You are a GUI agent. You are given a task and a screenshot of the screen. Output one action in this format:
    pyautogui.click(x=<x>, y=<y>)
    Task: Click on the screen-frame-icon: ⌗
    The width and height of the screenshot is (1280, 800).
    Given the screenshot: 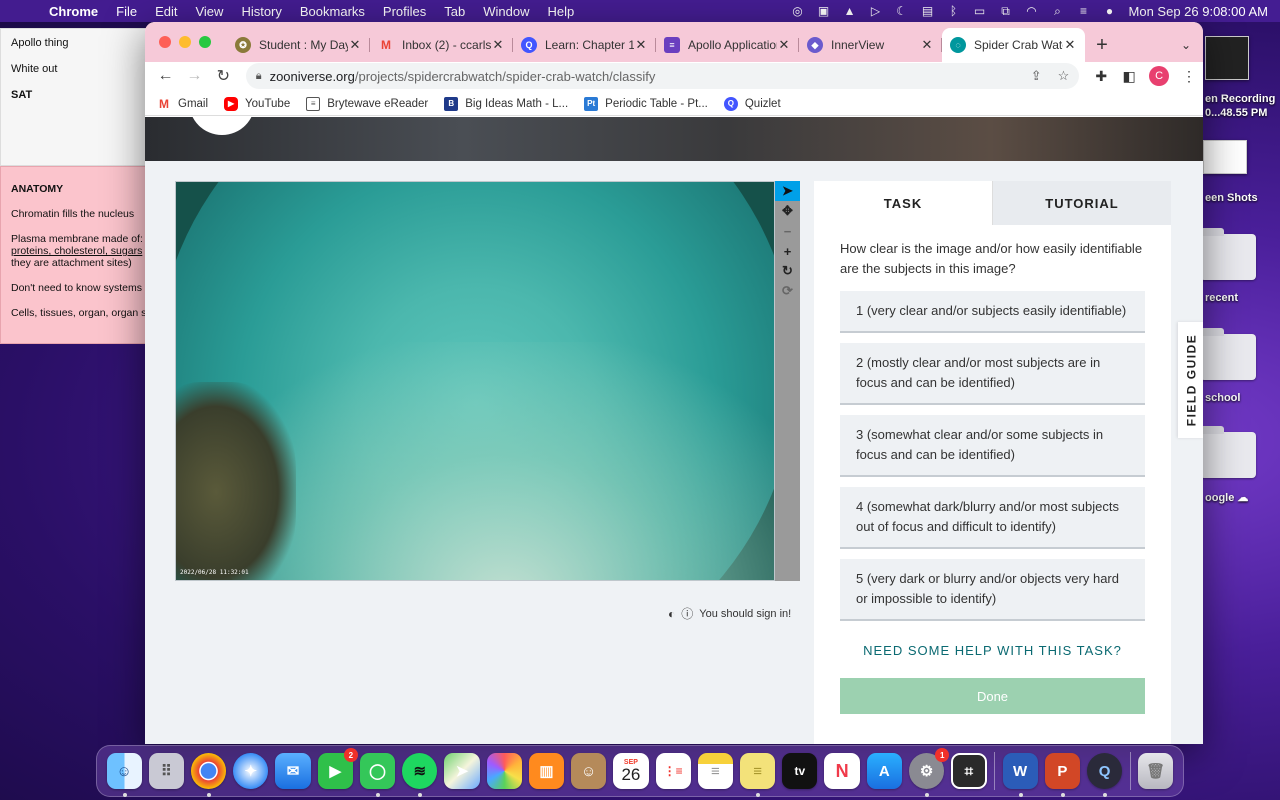 What is the action you would take?
    pyautogui.click(x=969, y=771)
    